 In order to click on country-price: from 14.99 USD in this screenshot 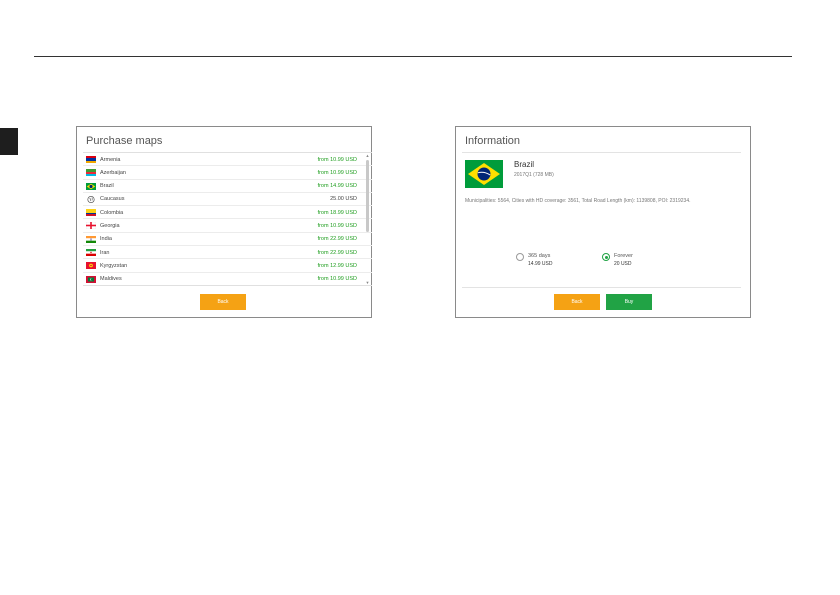, I will do `click(337, 186)`.